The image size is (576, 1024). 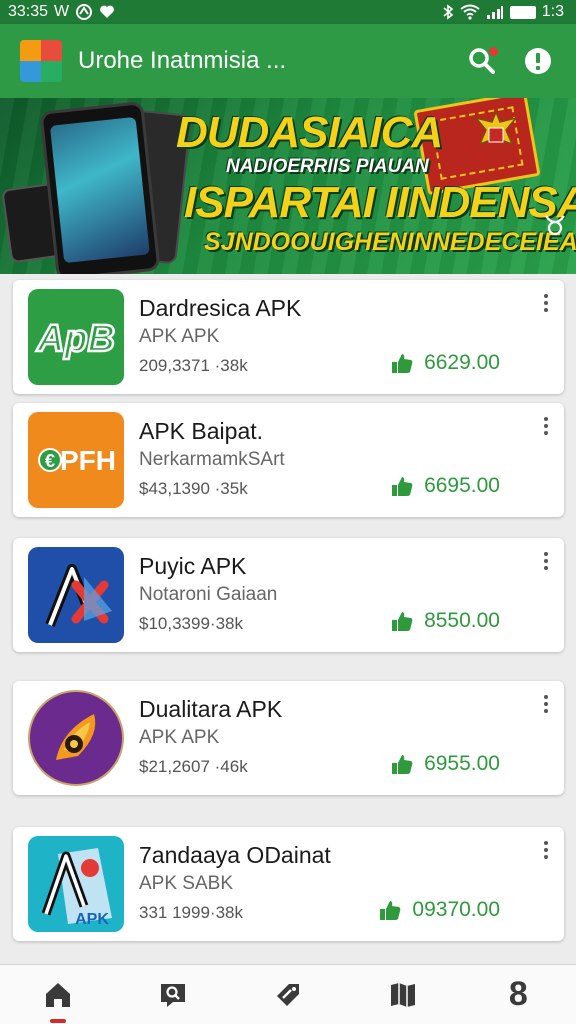 What do you see at coordinates (62, 11) in the screenshot?
I see `status-letter: W` at bounding box center [62, 11].